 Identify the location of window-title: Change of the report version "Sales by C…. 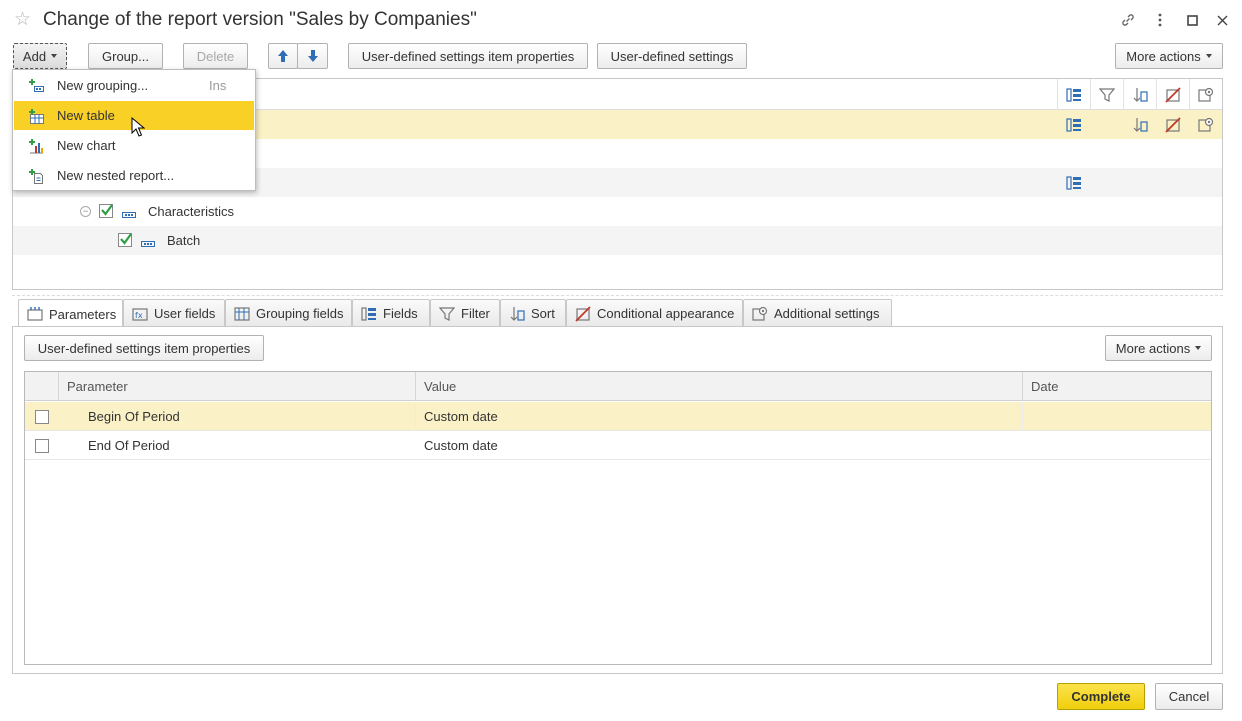
(260, 19).